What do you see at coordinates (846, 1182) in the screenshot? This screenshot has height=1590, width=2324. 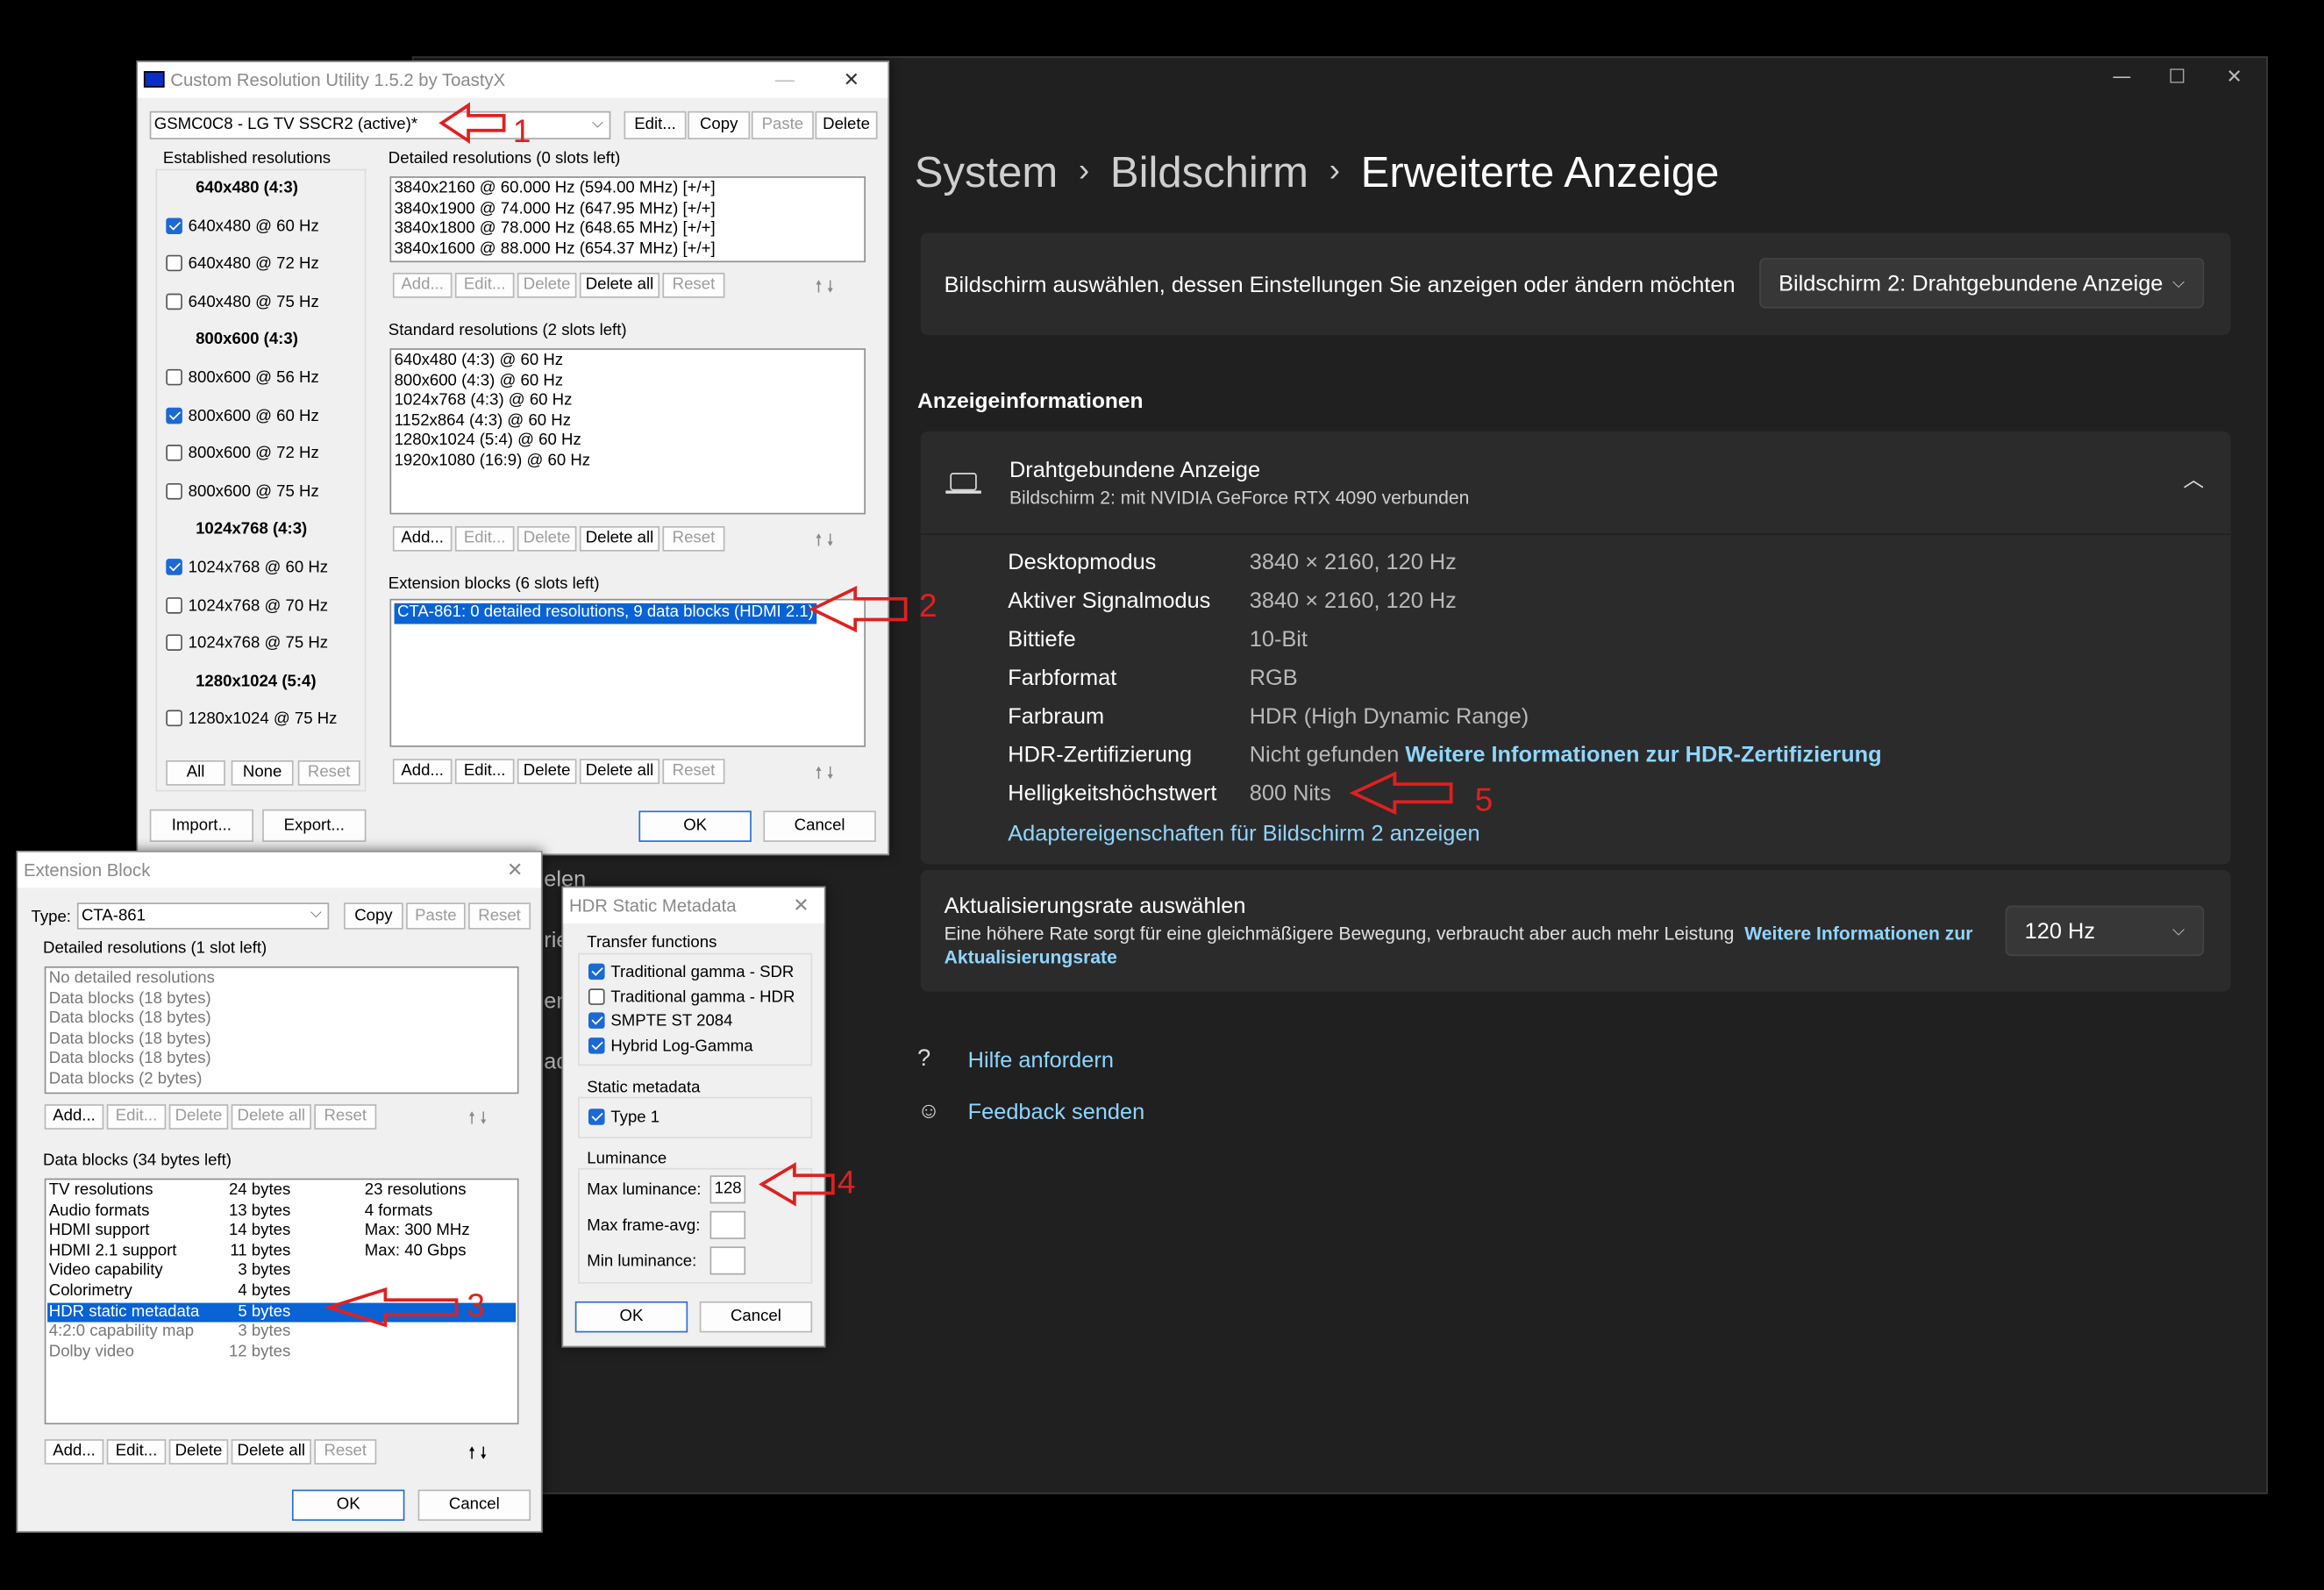 I see `annotation-label-4: 4` at bounding box center [846, 1182].